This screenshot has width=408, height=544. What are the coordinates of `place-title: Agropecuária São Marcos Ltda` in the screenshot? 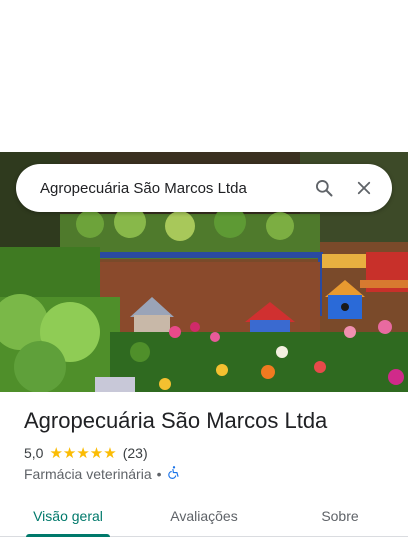 It's located at (176, 420).